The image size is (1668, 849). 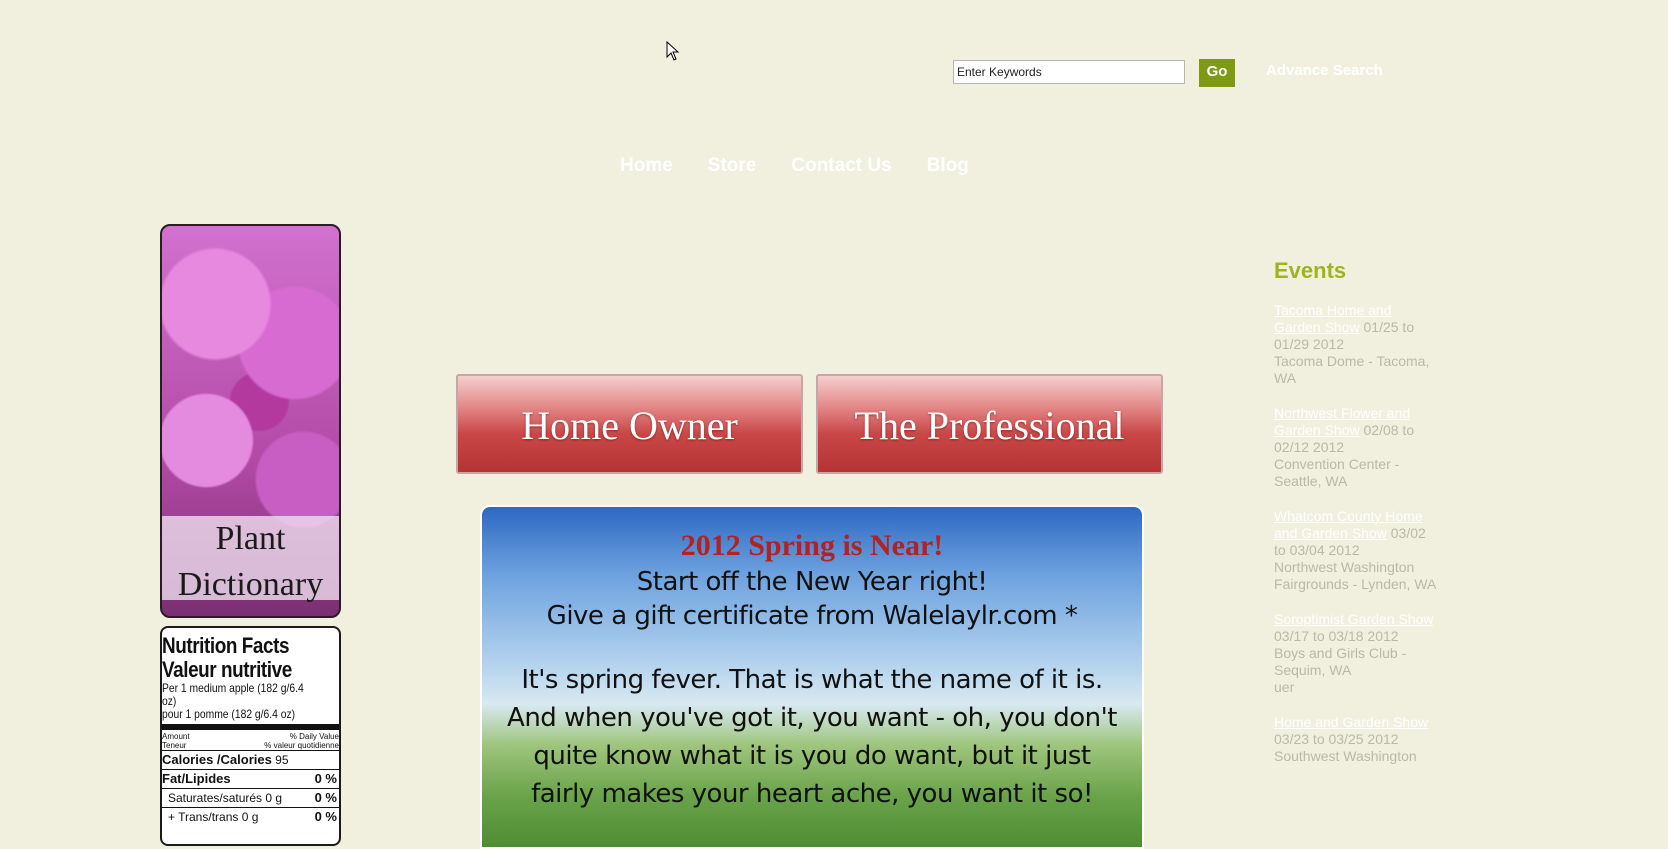 I want to click on event-link: Home and Garden Show, so click(x=1351, y=722).